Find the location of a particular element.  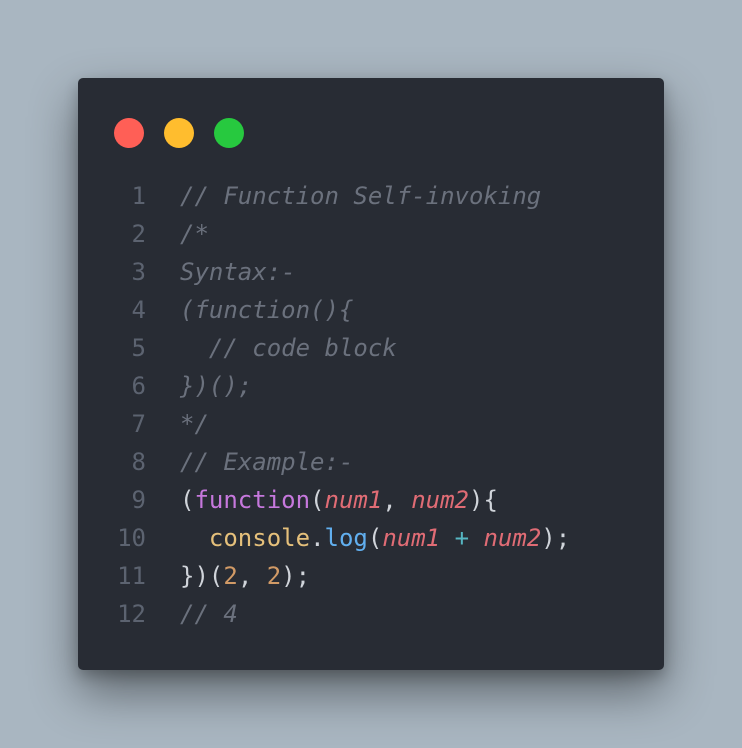

code-token: // code block is located at coordinates (288, 348).